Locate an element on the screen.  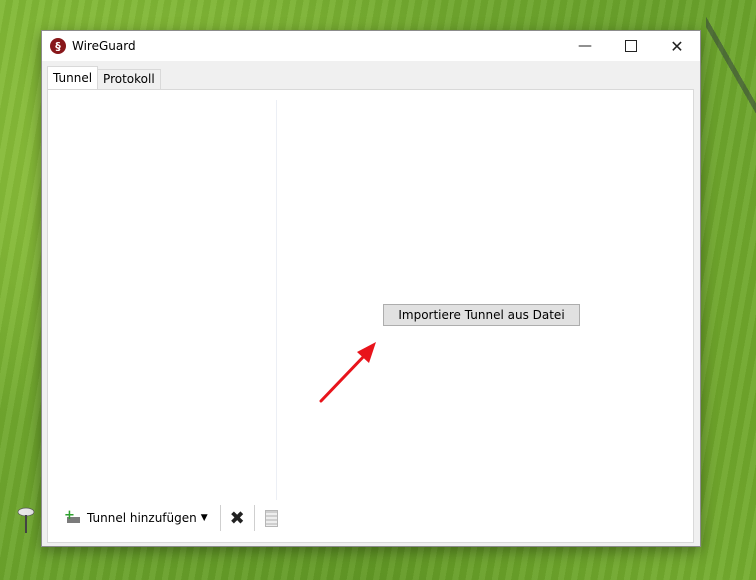
tab-strip: Tunnel Protokoll is located at coordinates (104, 77).